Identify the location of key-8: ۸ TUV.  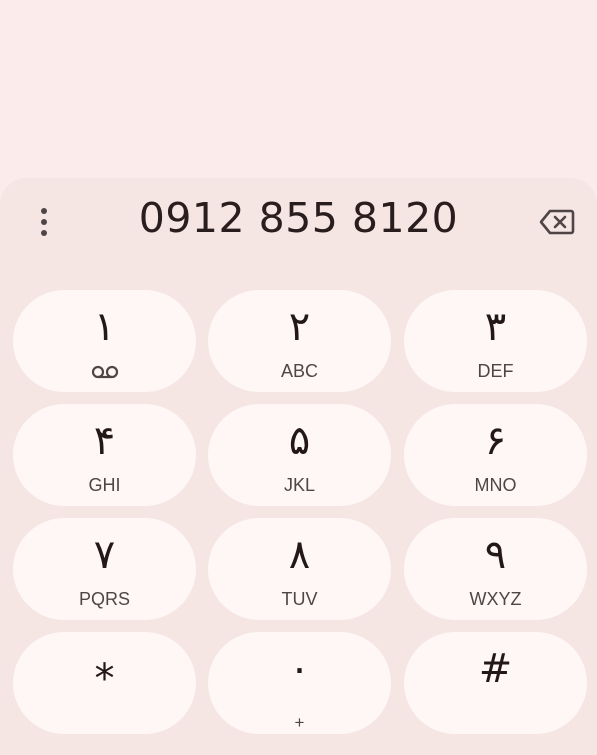
(299, 569).